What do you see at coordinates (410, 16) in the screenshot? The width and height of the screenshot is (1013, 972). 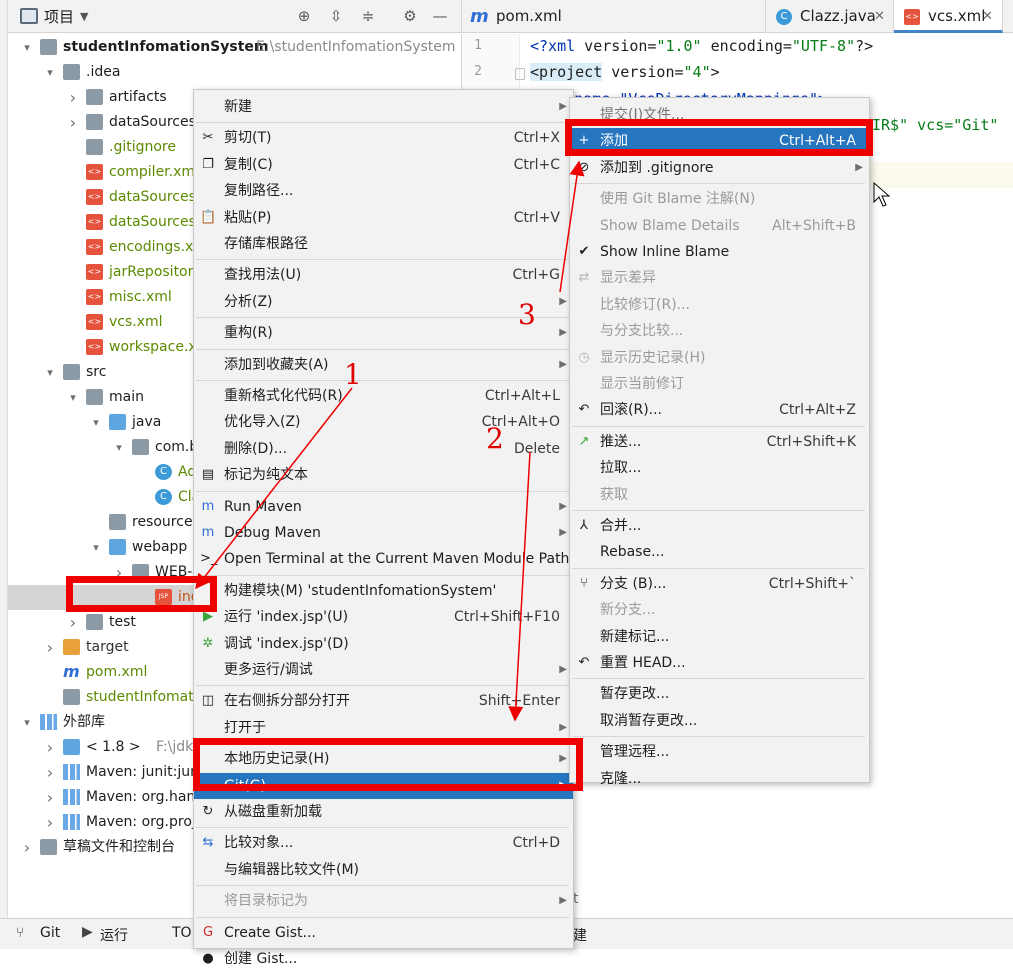 I see `gear-icon: ⚙` at bounding box center [410, 16].